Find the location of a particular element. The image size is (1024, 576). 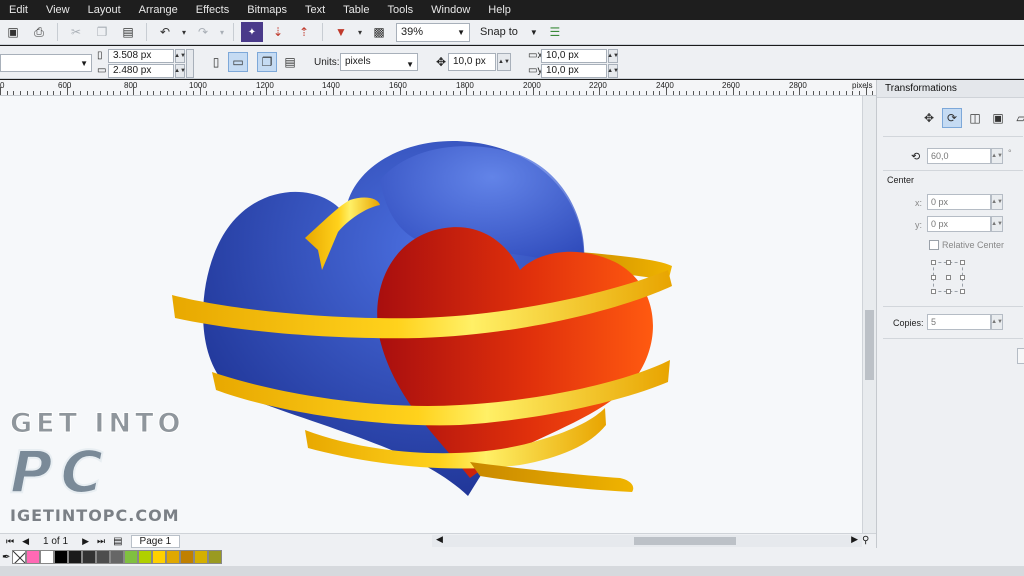

all-pages-icon: ❐ is located at coordinates (267, 62).